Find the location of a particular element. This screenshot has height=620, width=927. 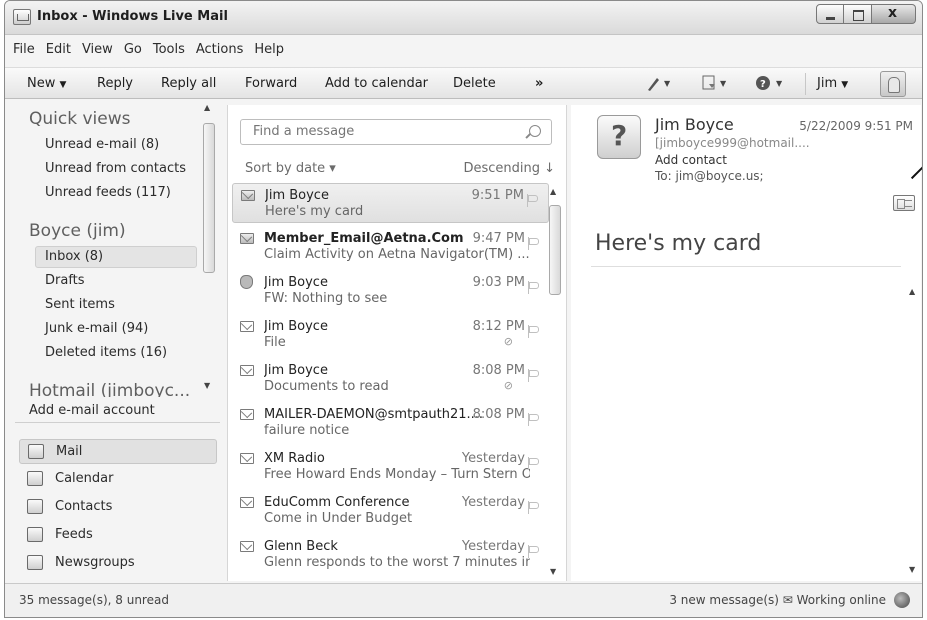

message-subject: failure notice is located at coordinates (307, 430).